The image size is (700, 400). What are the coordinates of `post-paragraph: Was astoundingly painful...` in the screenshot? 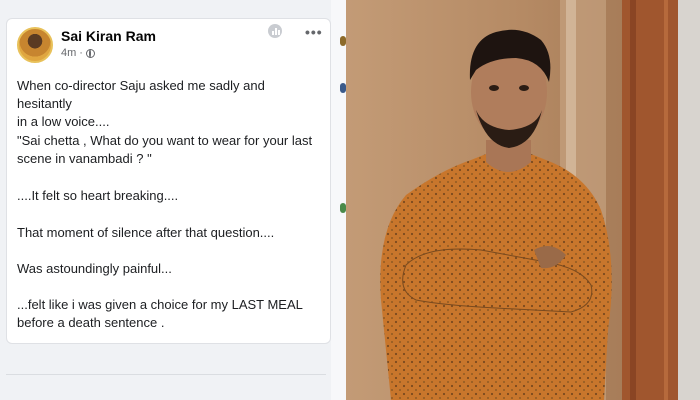 It's located at (94, 268).